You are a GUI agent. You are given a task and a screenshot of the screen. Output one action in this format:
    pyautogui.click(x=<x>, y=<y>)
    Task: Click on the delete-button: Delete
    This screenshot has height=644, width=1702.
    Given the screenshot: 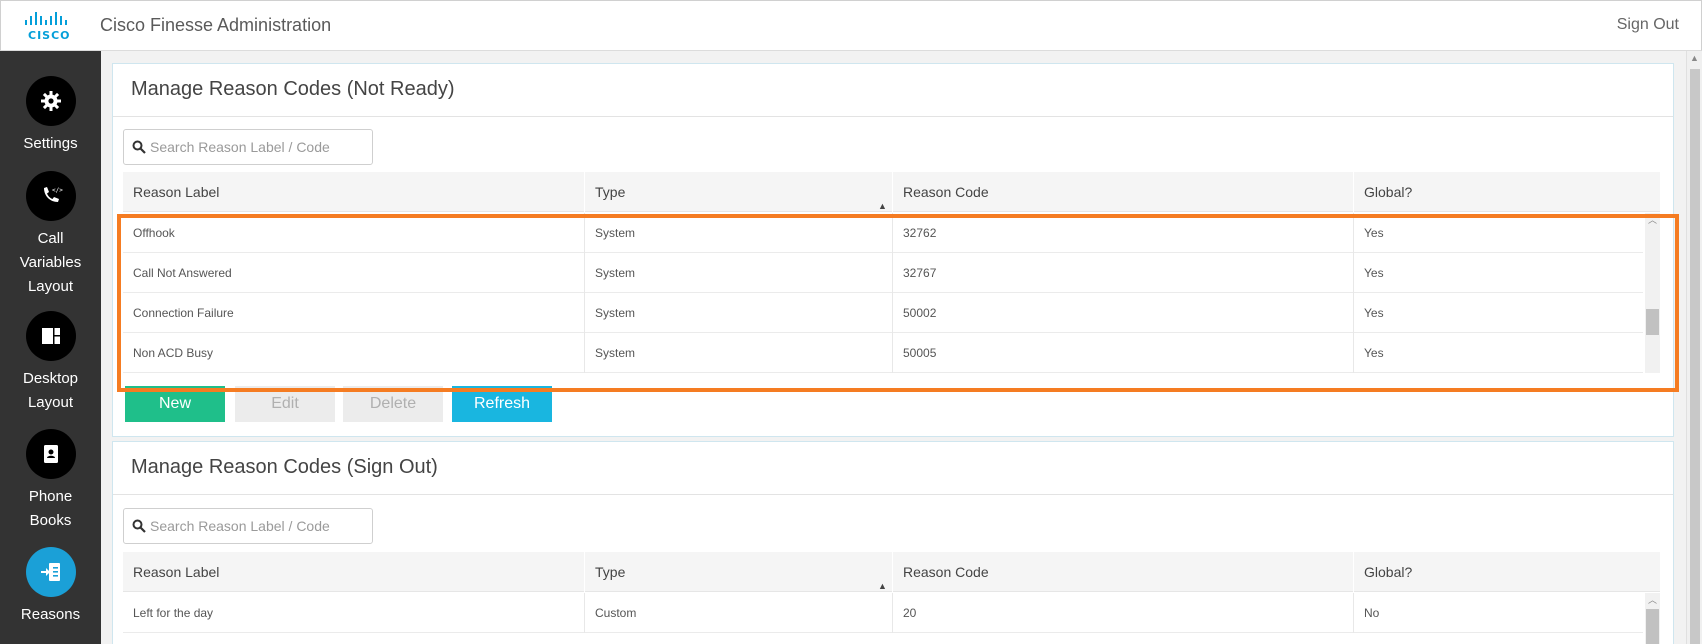 What is the action you would take?
    pyautogui.click(x=393, y=404)
    